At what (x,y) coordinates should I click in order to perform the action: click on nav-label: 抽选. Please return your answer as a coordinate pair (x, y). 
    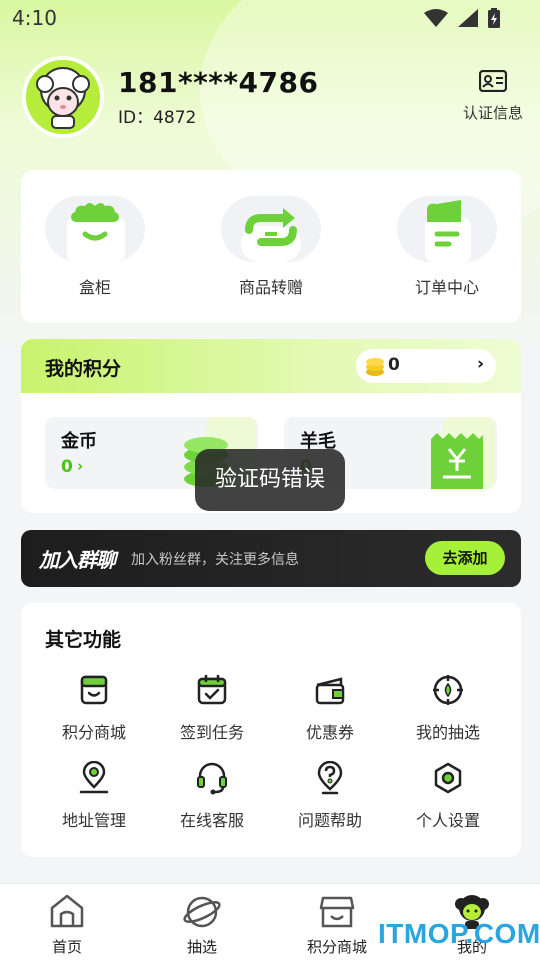
    Looking at the image, I should click on (201, 947).